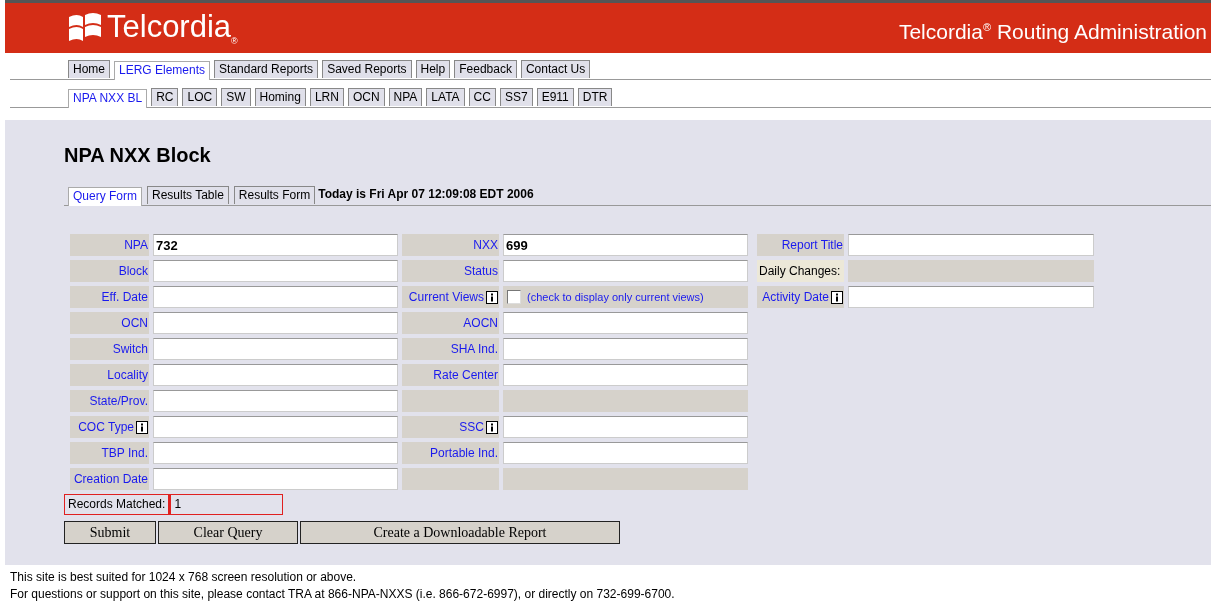  Describe the element at coordinates (226, 504) in the screenshot. I see `records-count: 1` at that location.